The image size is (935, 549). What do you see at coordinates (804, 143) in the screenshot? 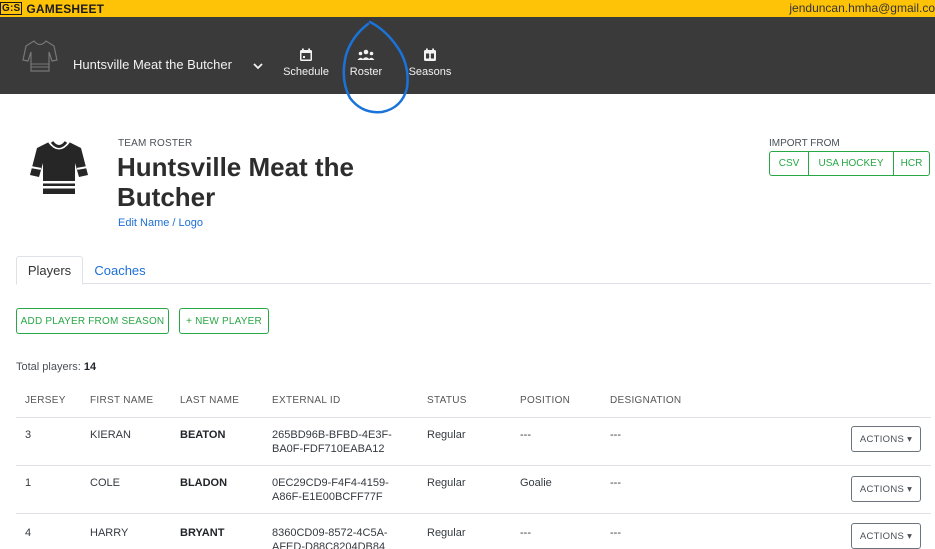
I see `import-from-label: IMPORT FROM` at bounding box center [804, 143].